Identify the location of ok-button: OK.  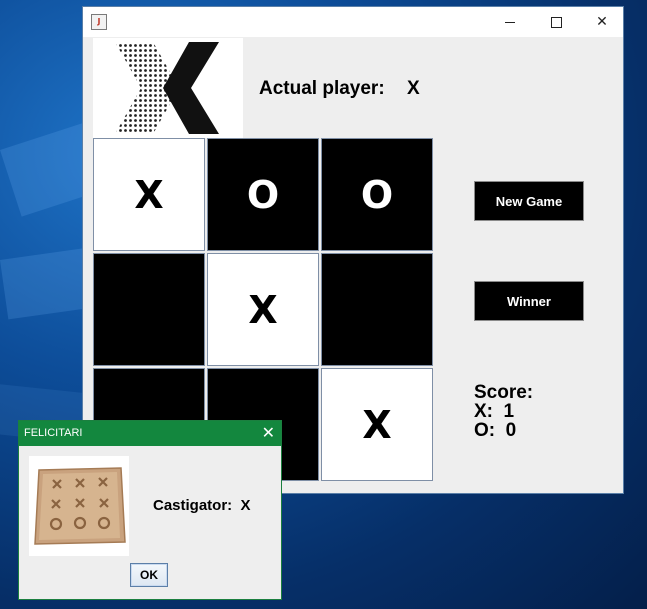
(149, 575).